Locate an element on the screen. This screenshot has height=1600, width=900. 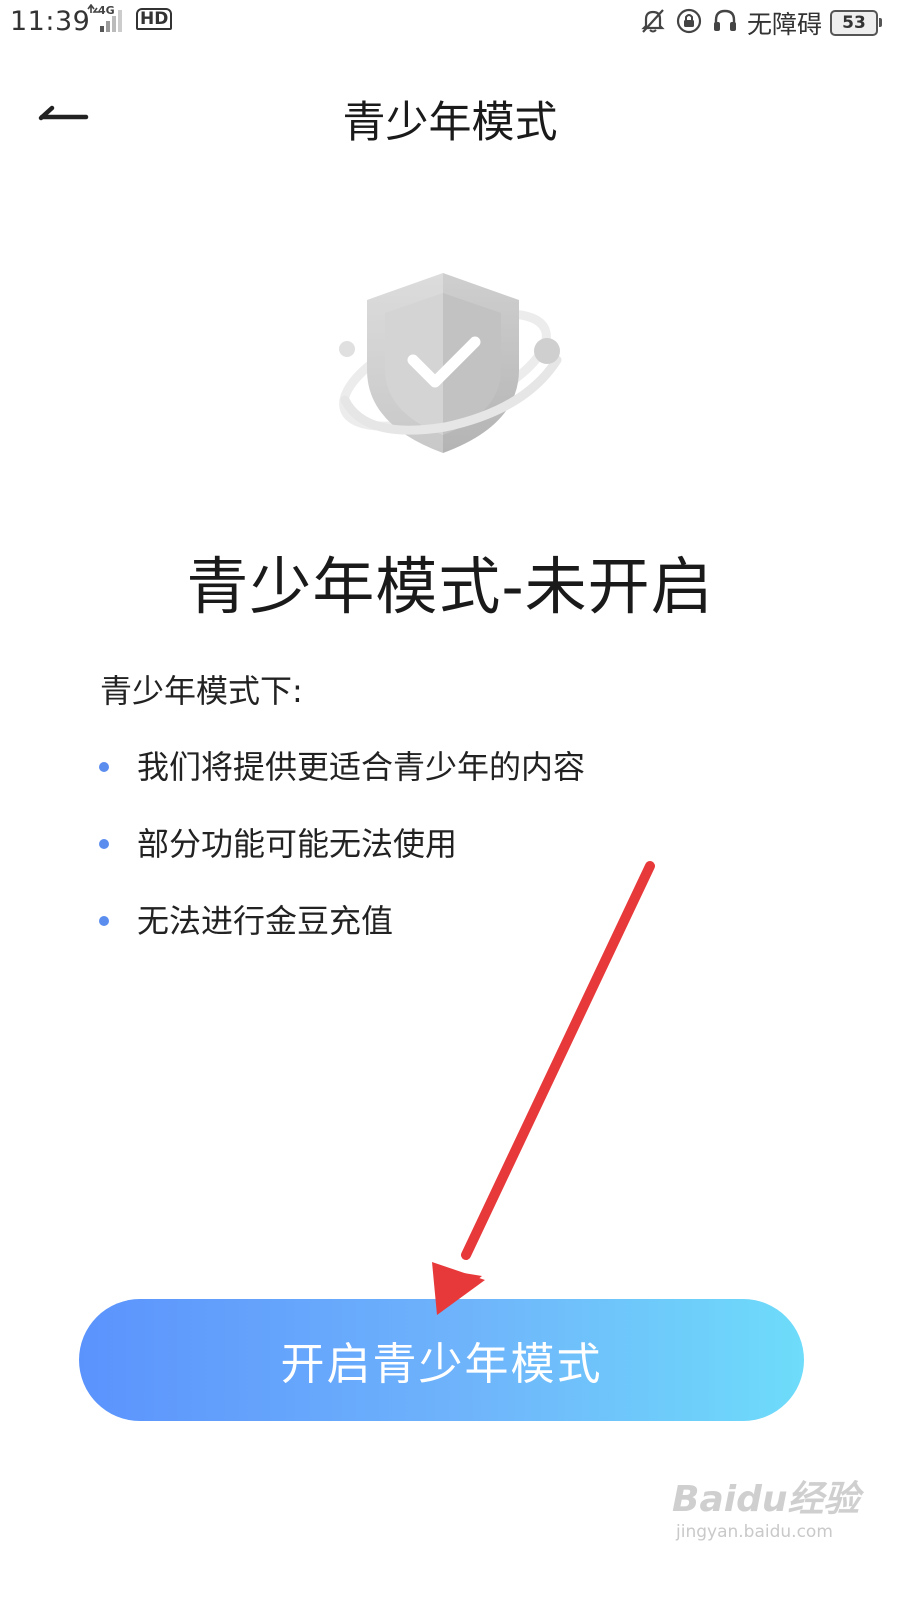
network-type: 4G is located at coordinates (106, 10).